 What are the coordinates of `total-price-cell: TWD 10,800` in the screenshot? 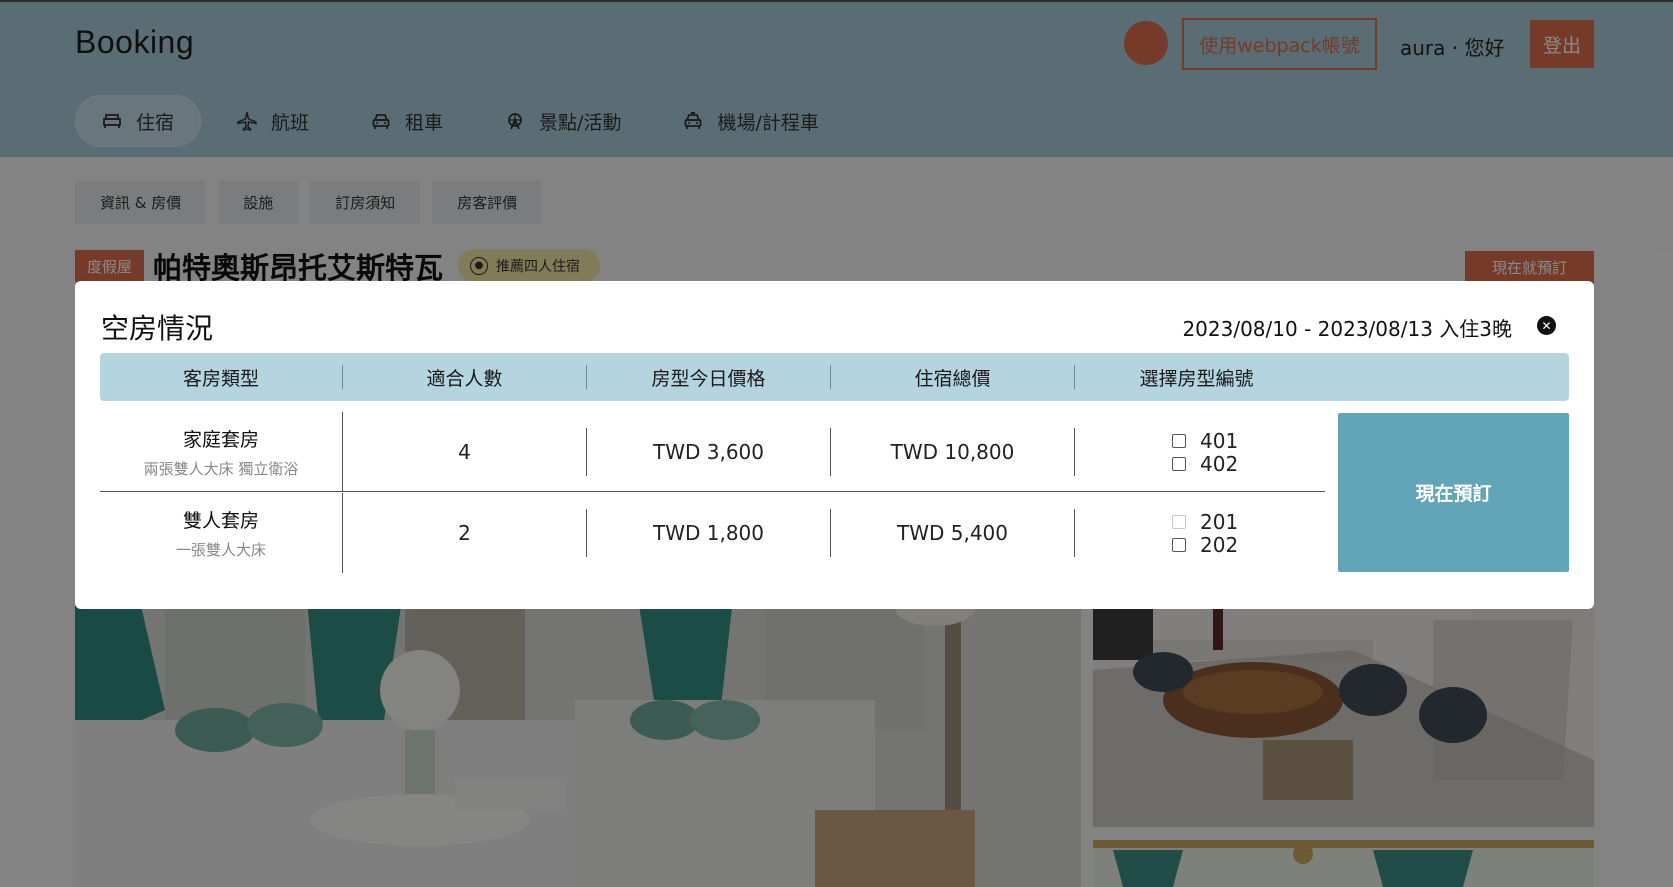 It's located at (952, 452).